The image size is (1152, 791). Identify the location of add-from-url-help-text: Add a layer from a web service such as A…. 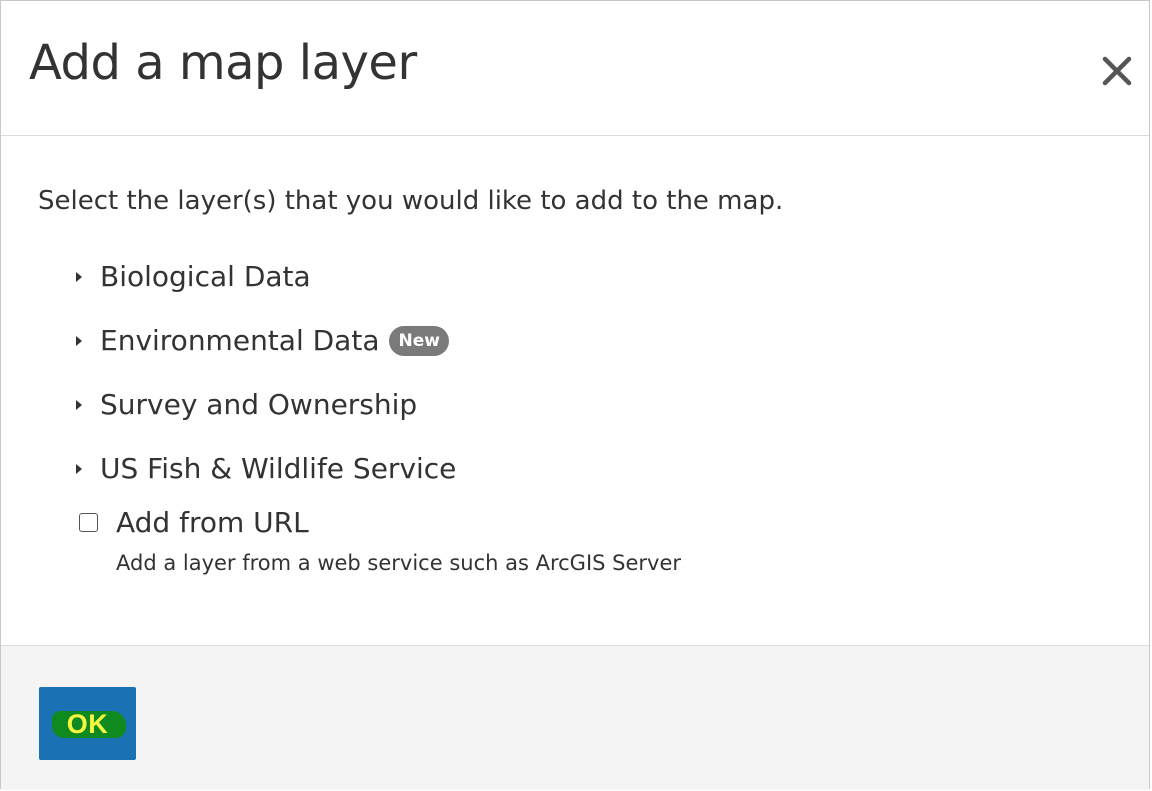
(399, 563).